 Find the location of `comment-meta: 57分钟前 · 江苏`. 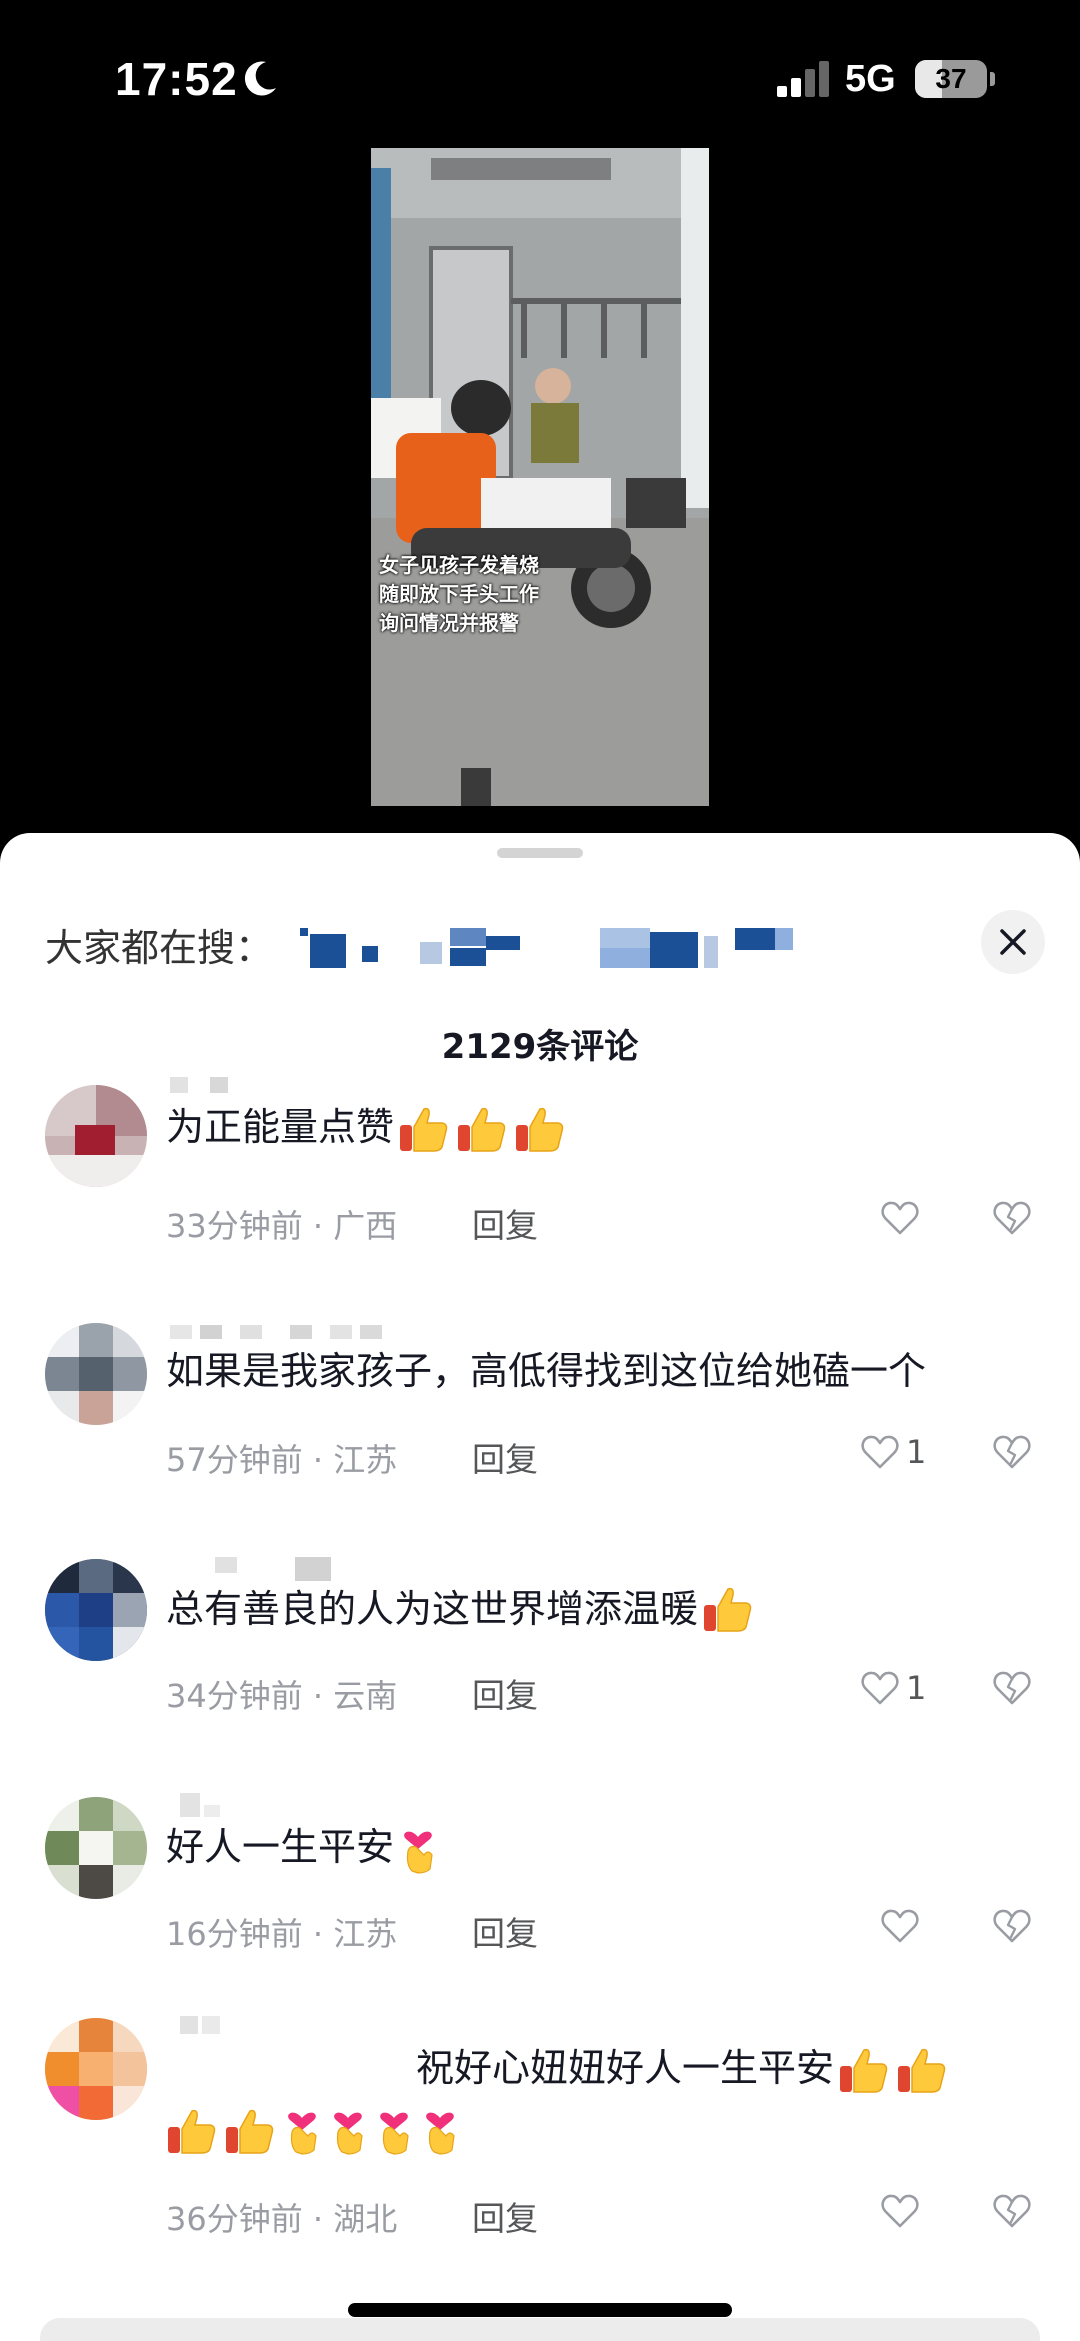

comment-meta: 57分钟前 · 江苏 is located at coordinates (281, 1458).